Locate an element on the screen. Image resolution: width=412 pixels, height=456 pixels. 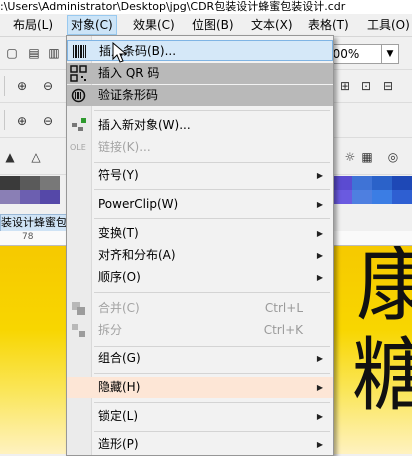
break-apart-icon is located at coordinates (78, 330).